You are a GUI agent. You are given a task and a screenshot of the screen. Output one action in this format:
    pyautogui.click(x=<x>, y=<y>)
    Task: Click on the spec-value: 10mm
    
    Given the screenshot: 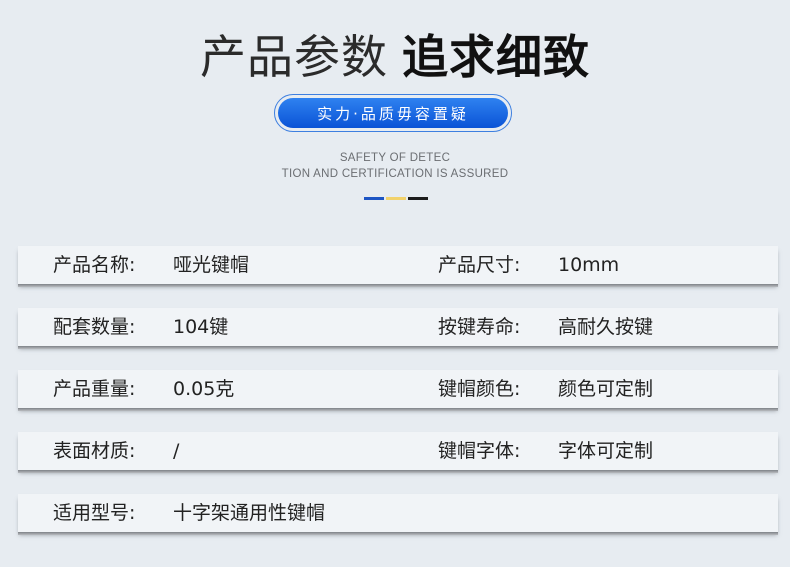 What is the action you would take?
    pyautogui.click(x=589, y=265)
    